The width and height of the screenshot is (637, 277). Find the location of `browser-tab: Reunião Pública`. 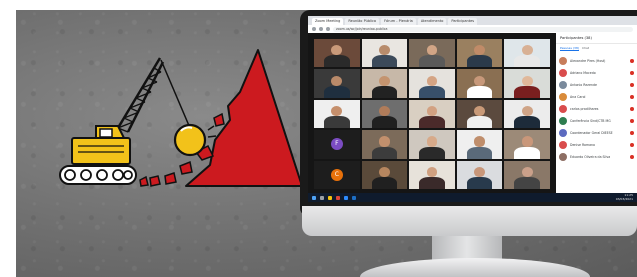

browser-tab: Reunião Pública is located at coordinates (362, 21).